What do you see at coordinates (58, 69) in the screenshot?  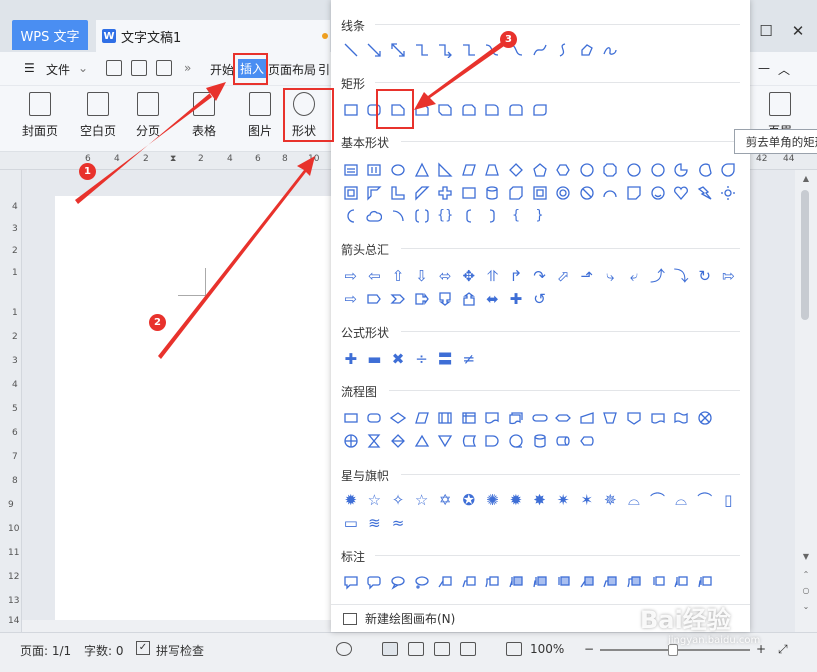 I see `menu-file: 文件` at bounding box center [58, 69].